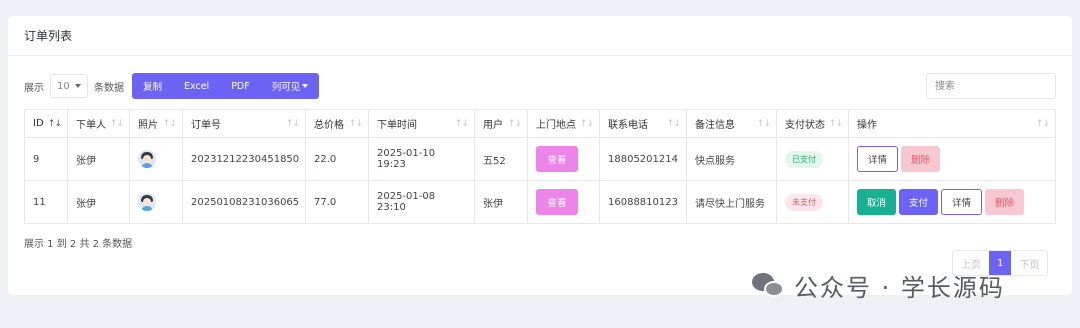  I want to click on cell-time: 2025-01-08 23:10, so click(421, 202).